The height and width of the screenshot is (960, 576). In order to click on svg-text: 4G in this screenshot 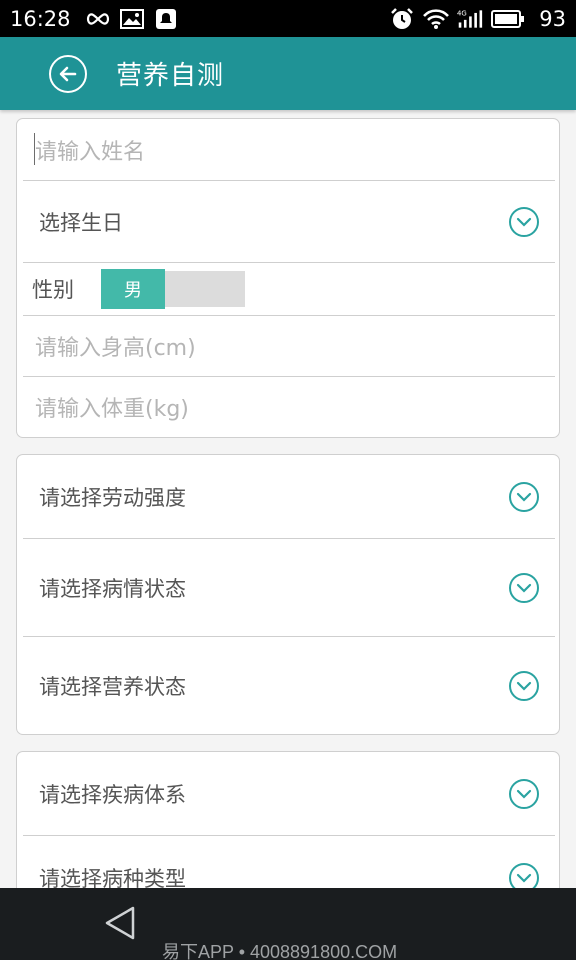, I will do `click(462, 13)`.